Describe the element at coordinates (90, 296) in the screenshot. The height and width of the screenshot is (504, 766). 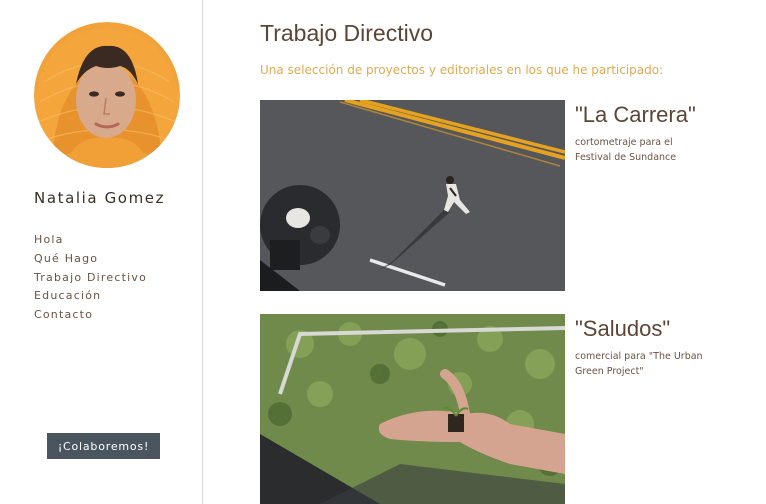
I see `nav-item-educacion: Educación` at that location.